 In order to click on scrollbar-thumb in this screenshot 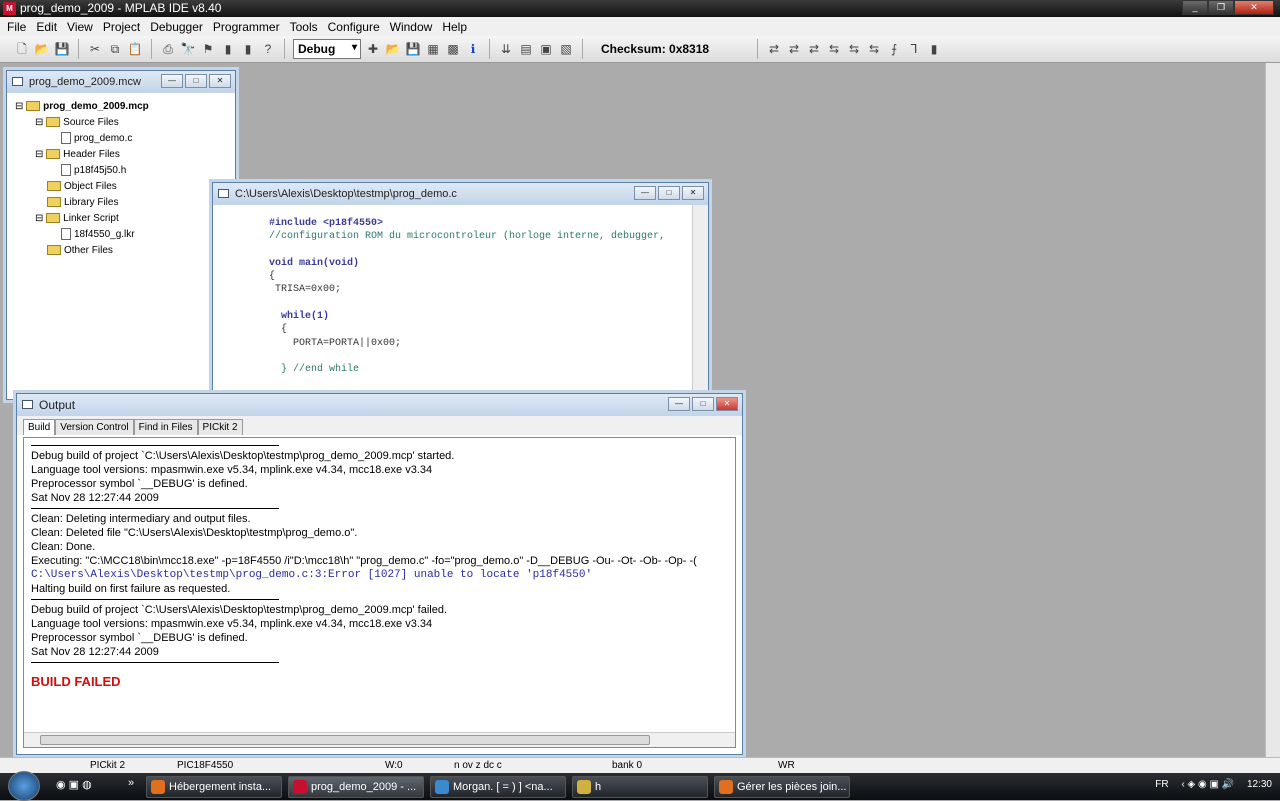, I will do `click(345, 740)`.